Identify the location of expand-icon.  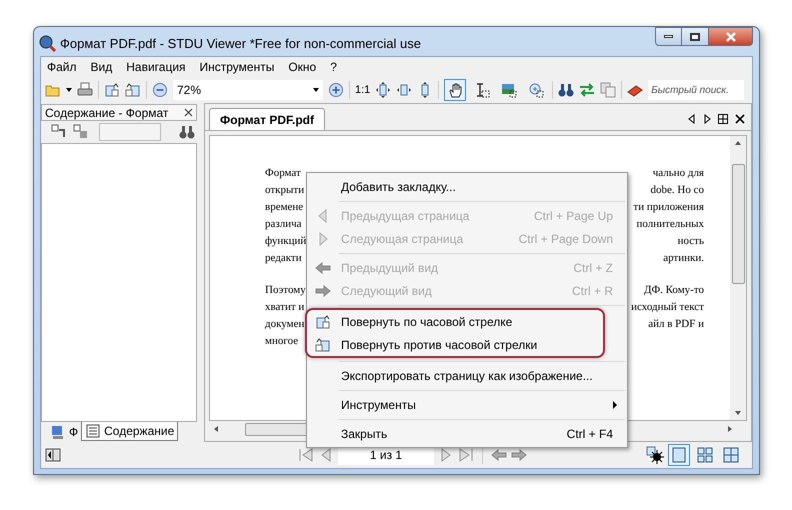
(59, 132).